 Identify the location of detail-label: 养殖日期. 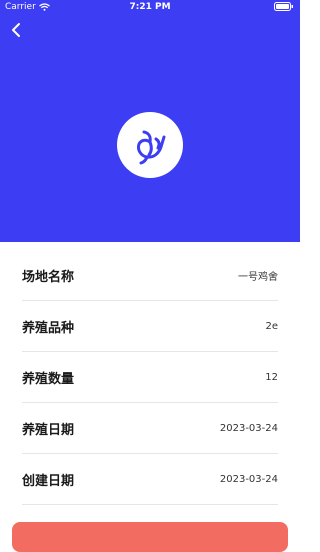
(48, 430).